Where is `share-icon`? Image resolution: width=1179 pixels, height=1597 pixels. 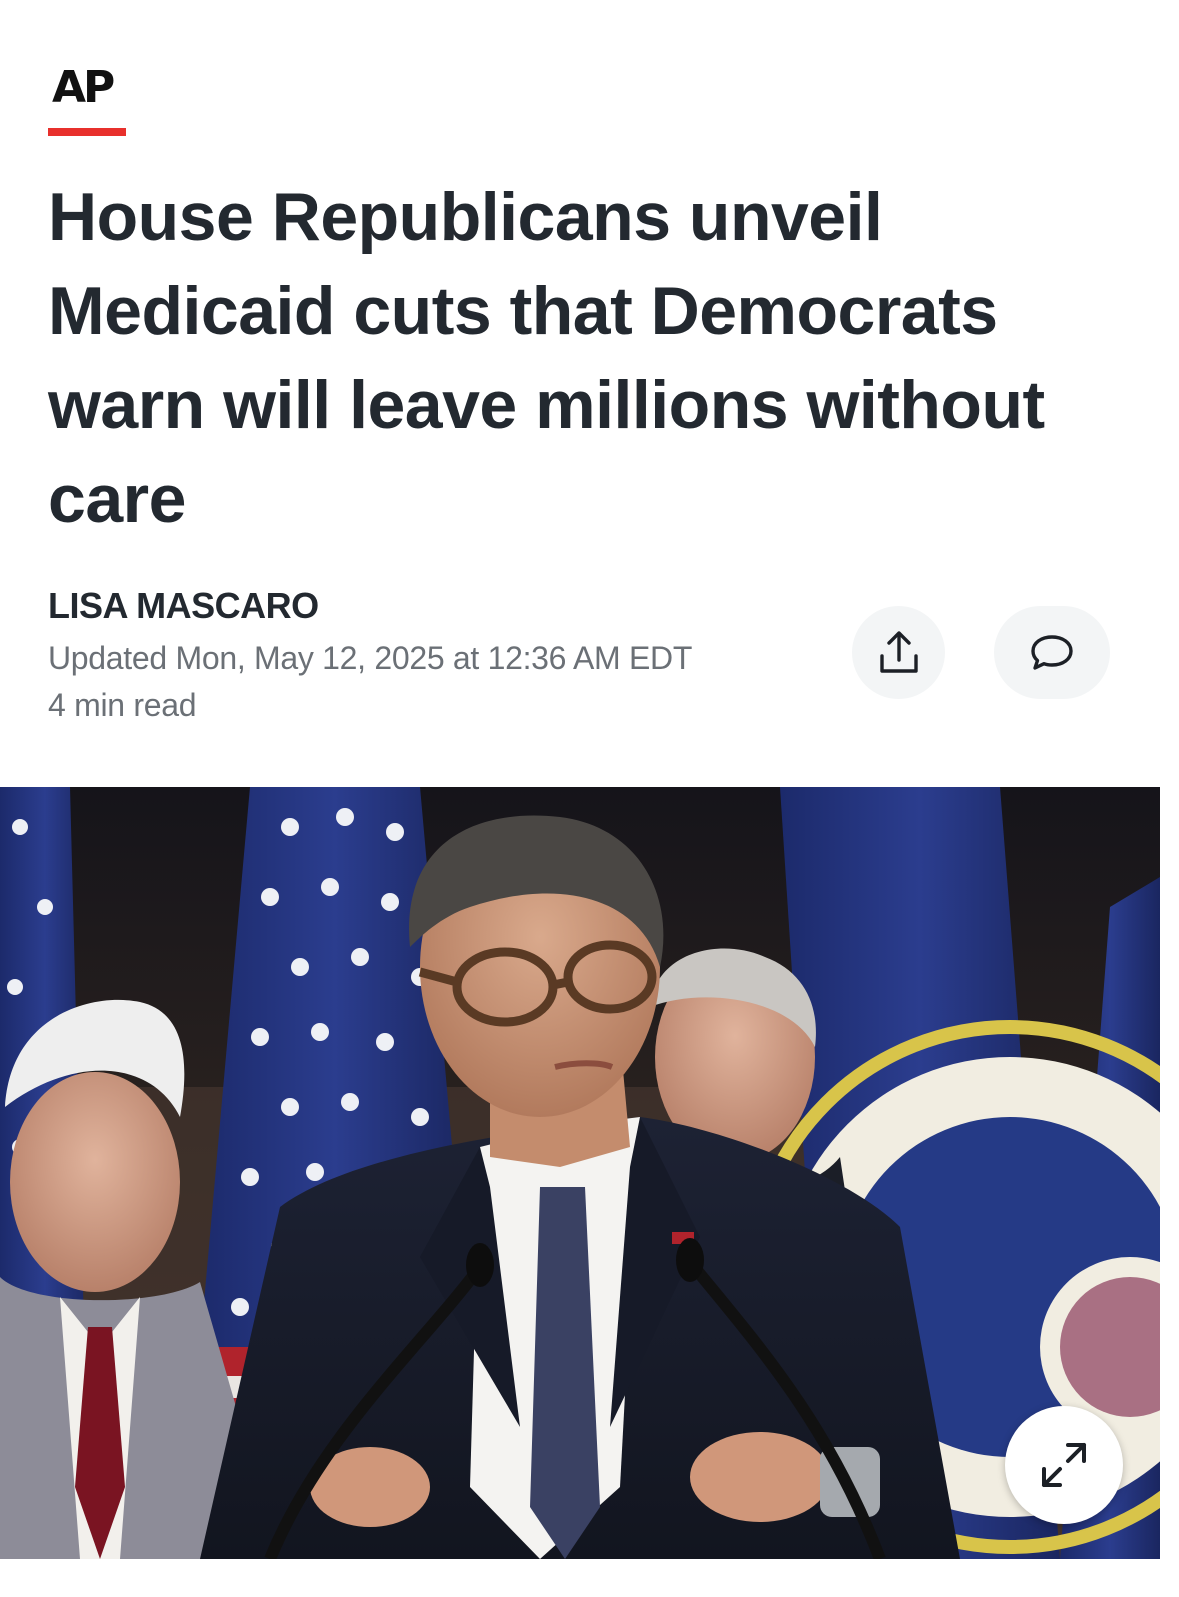
share-icon is located at coordinates (898, 651).